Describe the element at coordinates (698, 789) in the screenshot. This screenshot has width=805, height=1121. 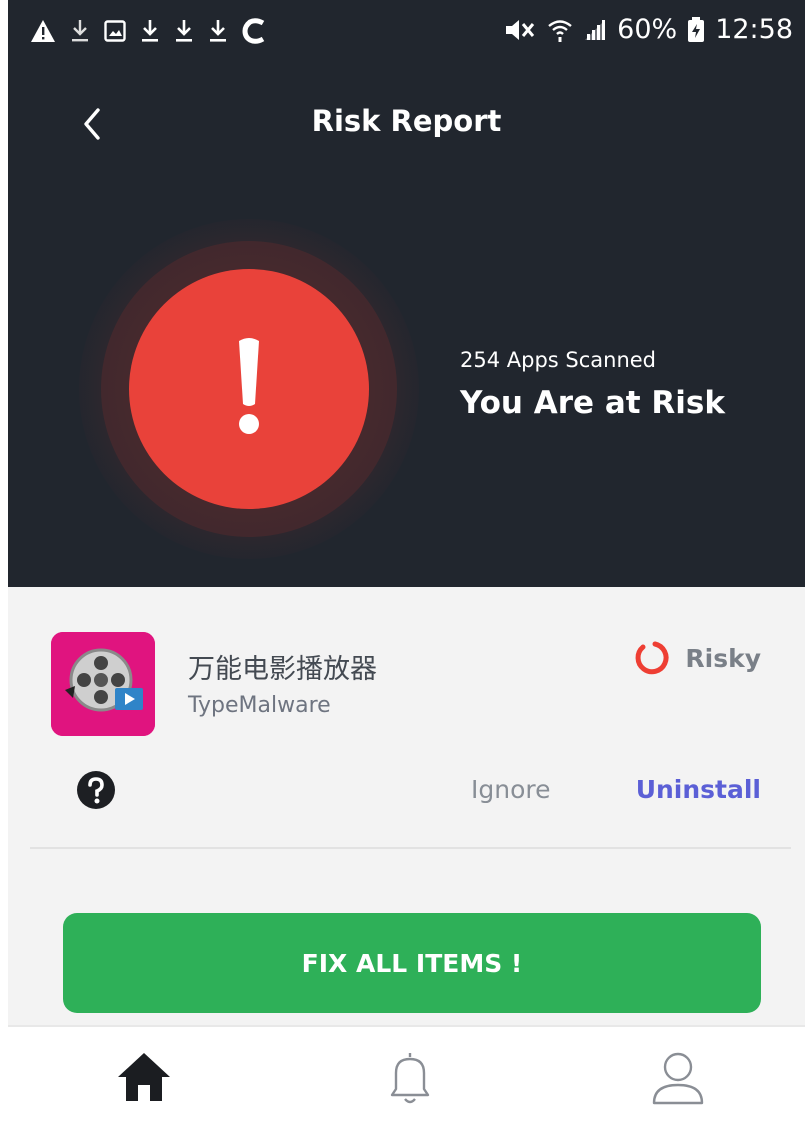
I see `uninstall-button: Uninstall` at that location.